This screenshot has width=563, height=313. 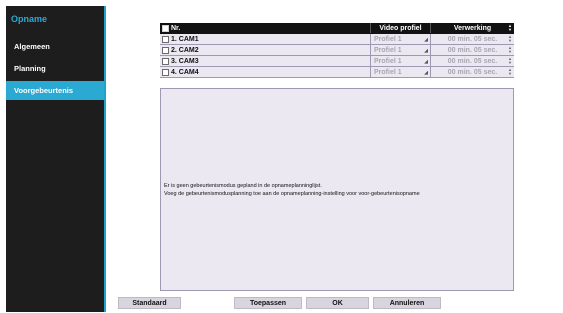 What do you see at coordinates (337, 303) in the screenshot?
I see `ok-button: OK` at bounding box center [337, 303].